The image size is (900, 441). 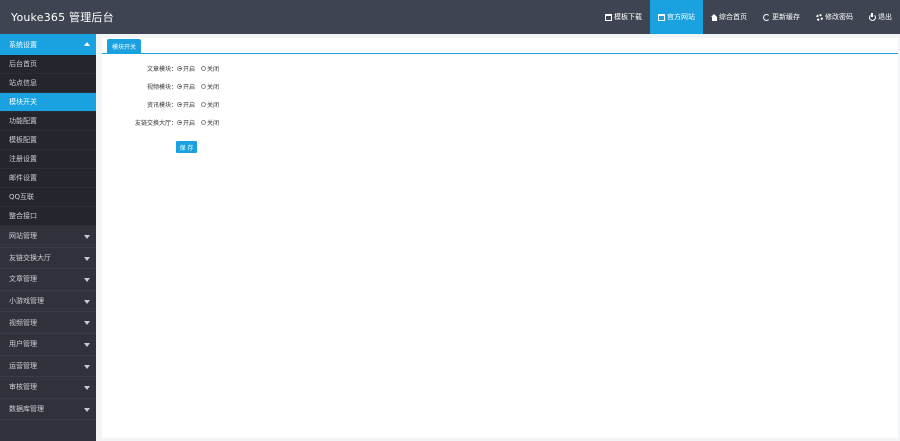 I want to click on topnav-change-password: 修改密码, so click(x=834, y=17).